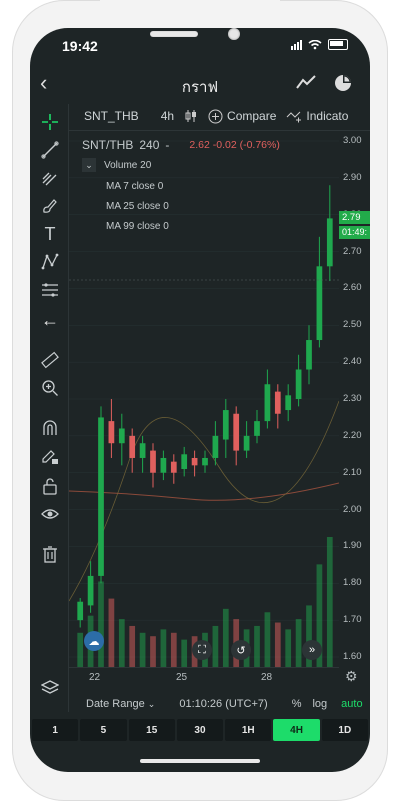 This screenshot has width=400, height=801. Describe the element at coordinates (351, 676) in the screenshot. I see `settings-gear-icon: ⚙` at that location.